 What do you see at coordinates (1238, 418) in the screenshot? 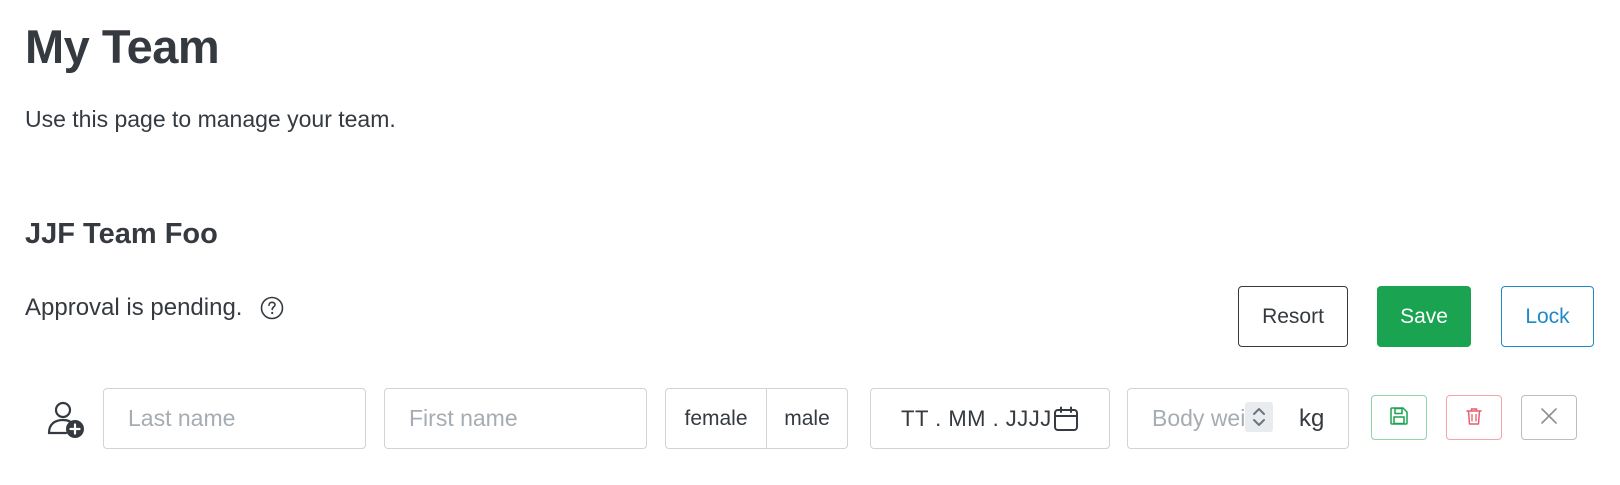
I see `body-weight-field: kg` at bounding box center [1238, 418].